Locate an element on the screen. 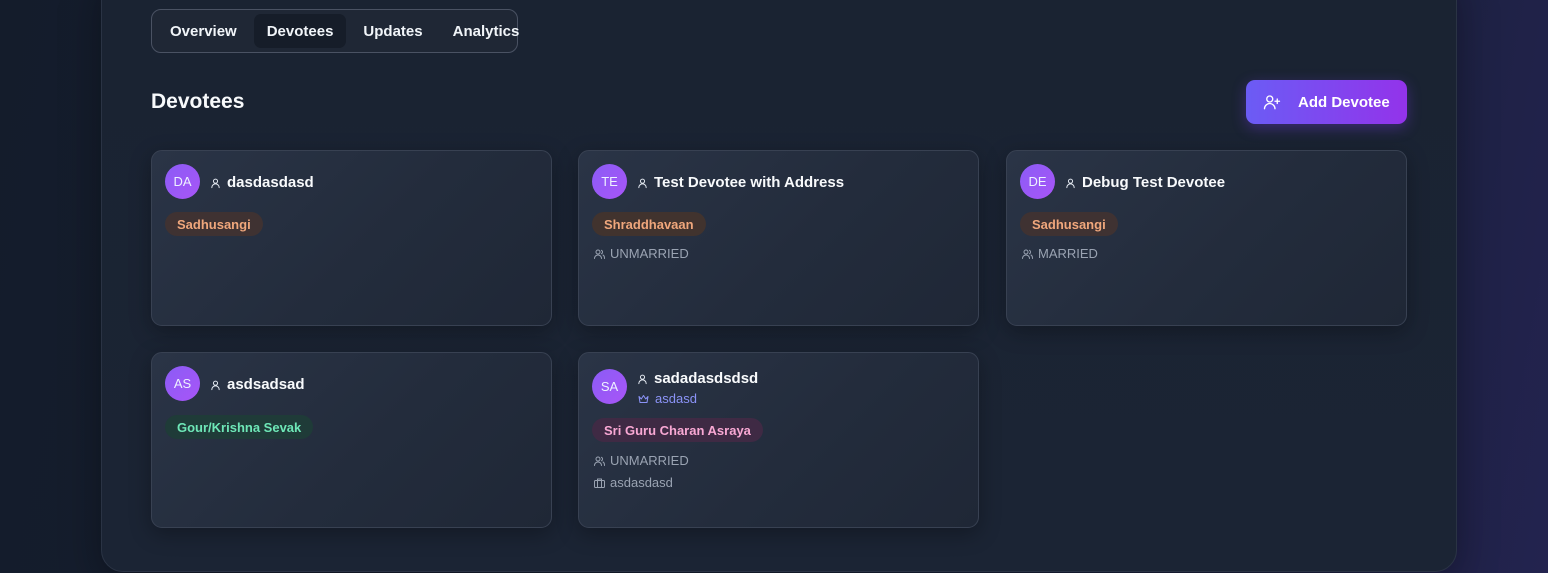  devotee-card: DE Debug Test Devotee Sadhusangi MARRIED is located at coordinates (1206, 238).